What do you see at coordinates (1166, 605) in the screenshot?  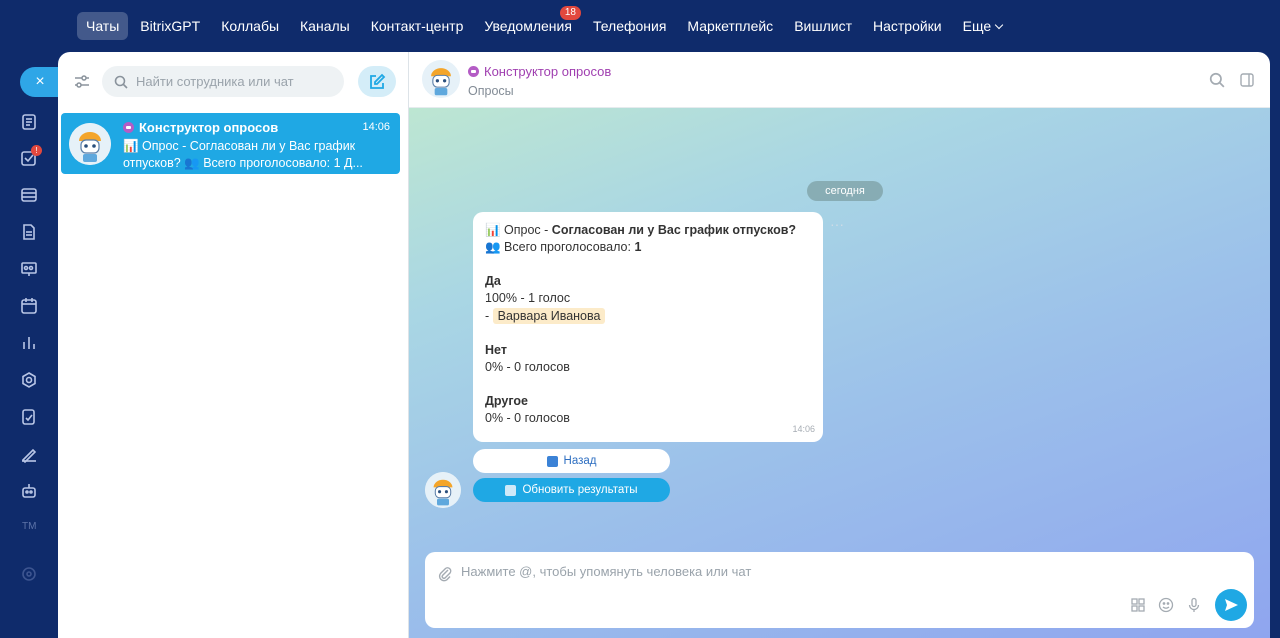 I see `emoji-icon` at bounding box center [1166, 605].